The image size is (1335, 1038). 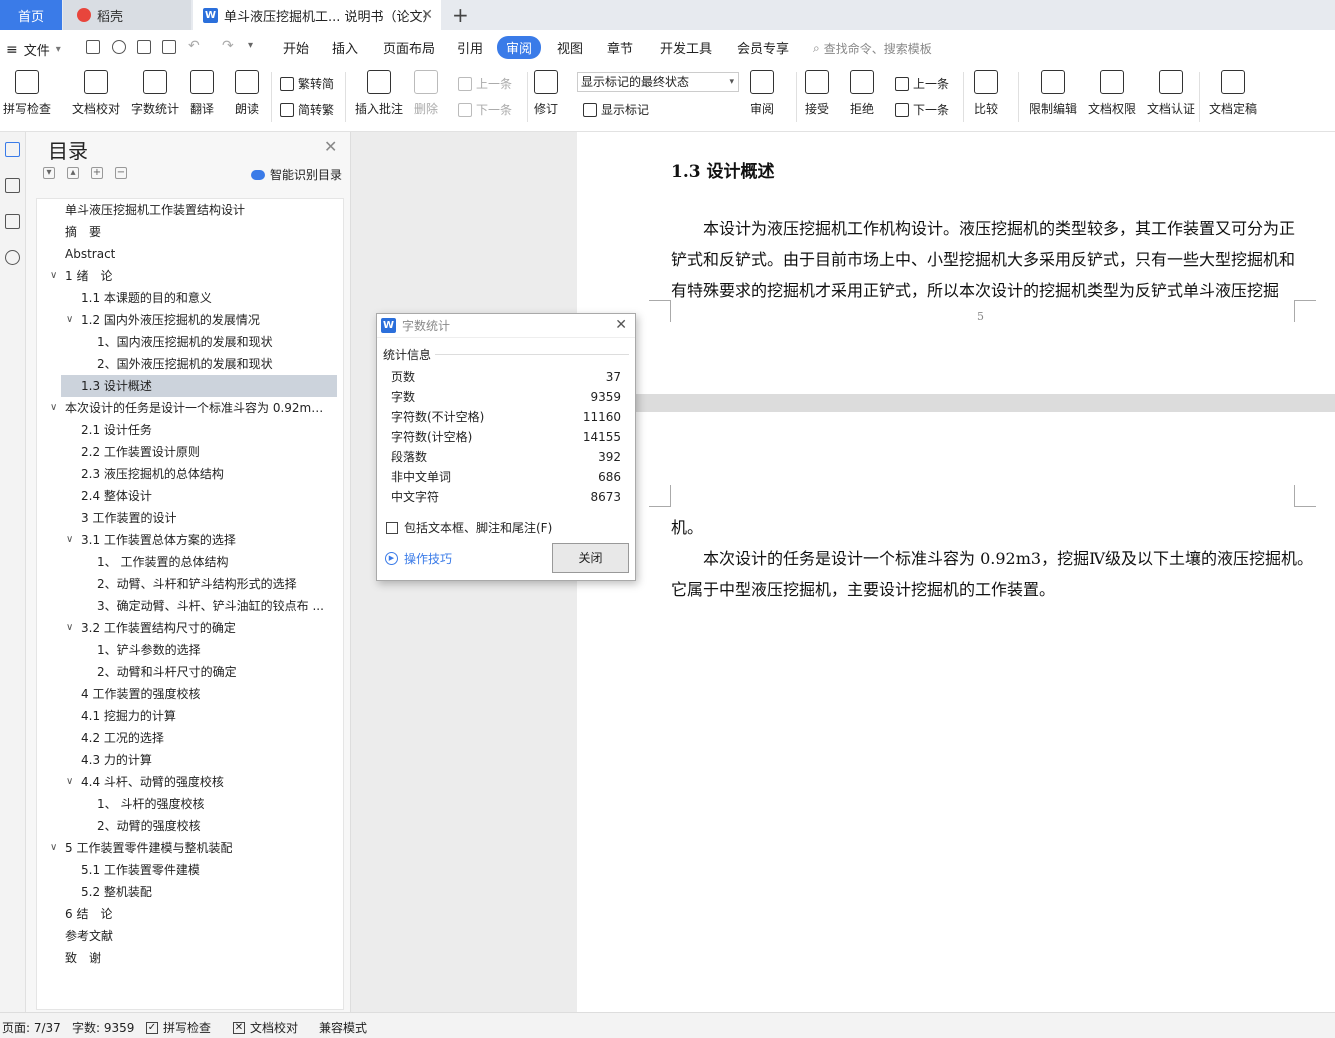 What do you see at coordinates (187, 254) in the screenshot?
I see `toc-item: Abstract` at bounding box center [187, 254].